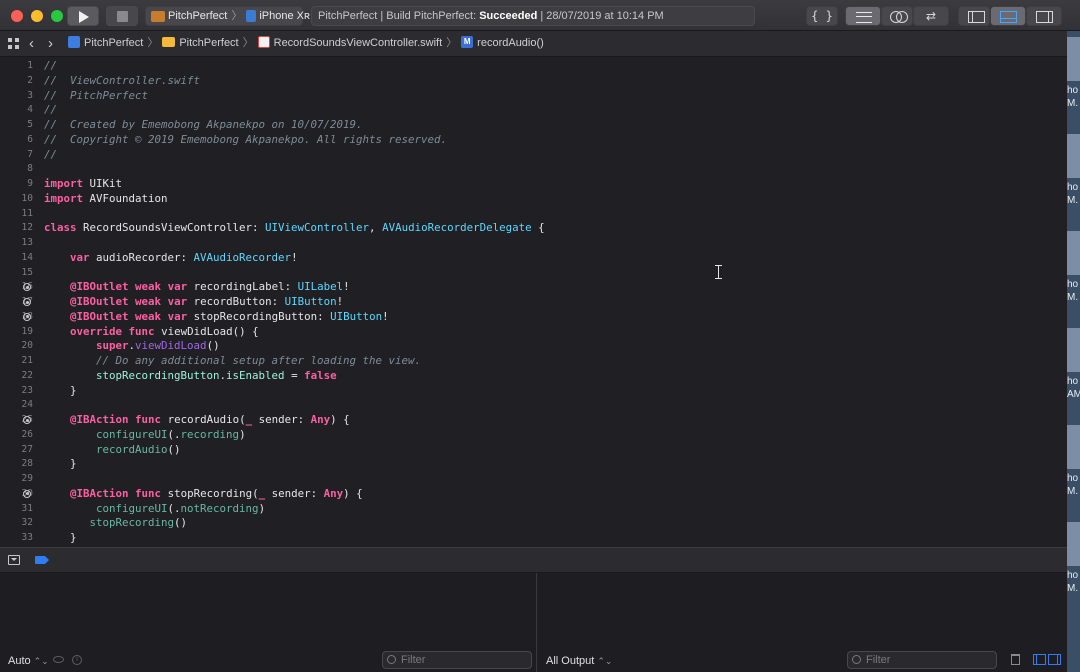 The height and width of the screenshot is (672, 1080). I want to click on stop-button, so click(122, 16).